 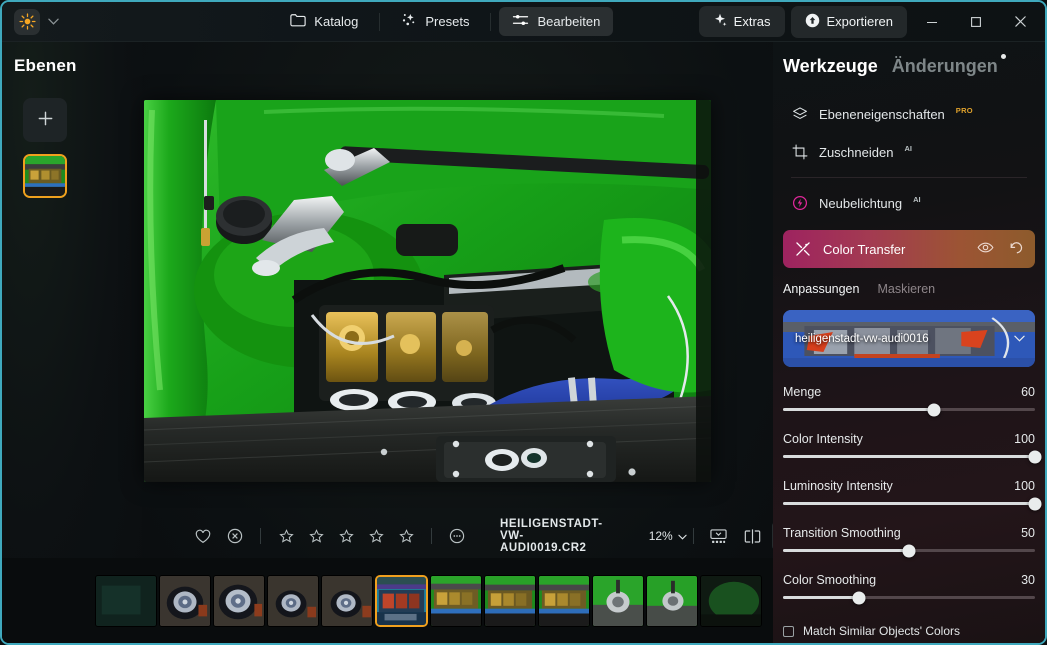 What do you see at coordinates (909, 152) in the screenshot?
I see `tool-crop: Zuschneiden AI` at bounding box center [909, 152].